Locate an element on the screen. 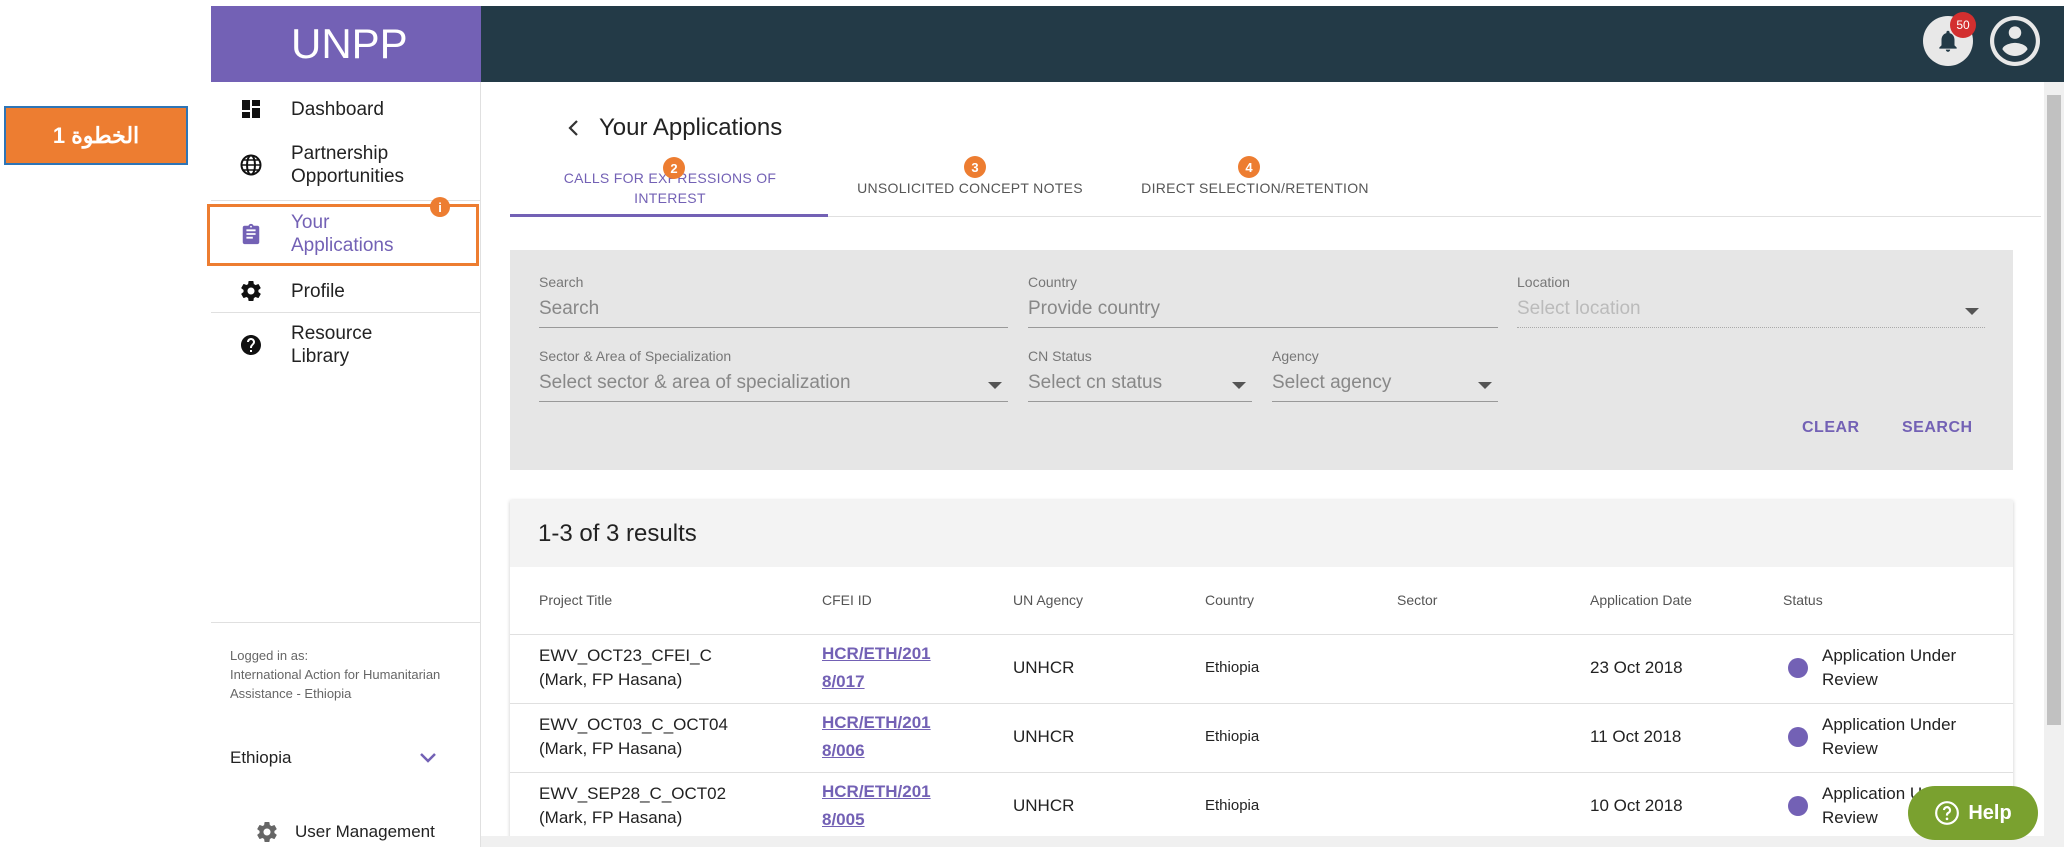 The height and width of the screenshot is (847, 2064). tab-label: DIRECT SELECTION/RETENTION is located at coordinates (1255, 188).